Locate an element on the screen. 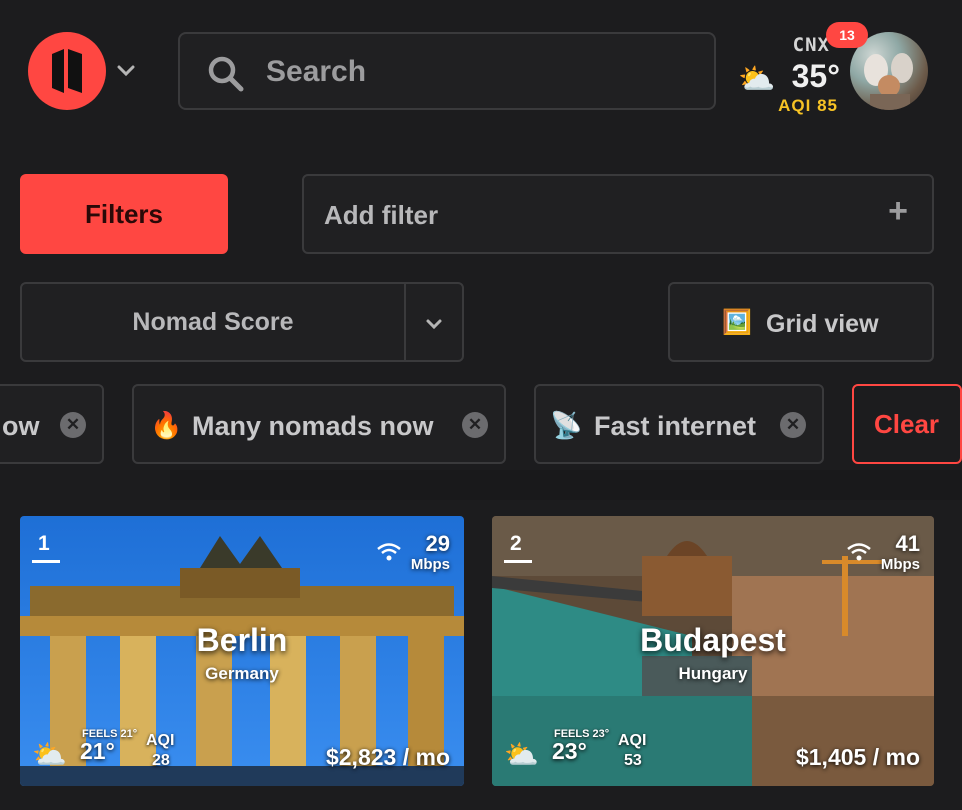 Image resolution: width=962 pixels, height=810 pixels. rank-number: 1 is located at coordinates (44, 543).